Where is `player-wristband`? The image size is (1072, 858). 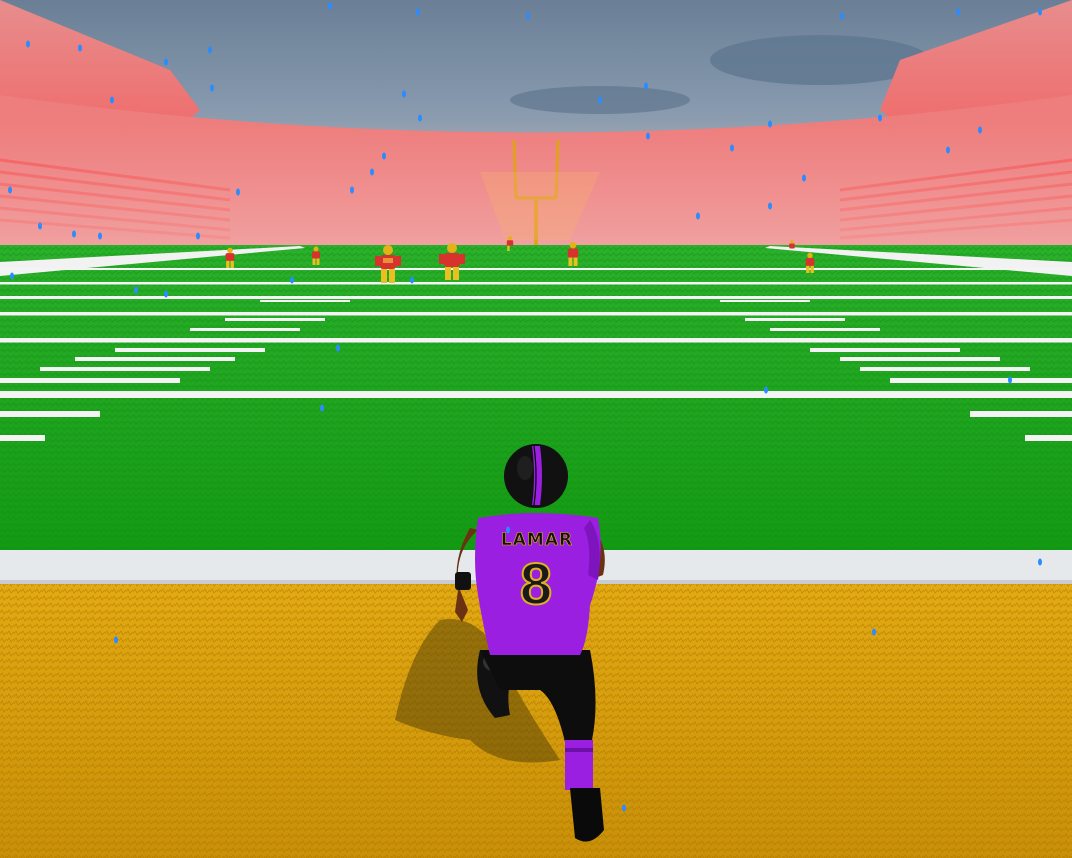 player-wristband is located at coordinates (463, 581).